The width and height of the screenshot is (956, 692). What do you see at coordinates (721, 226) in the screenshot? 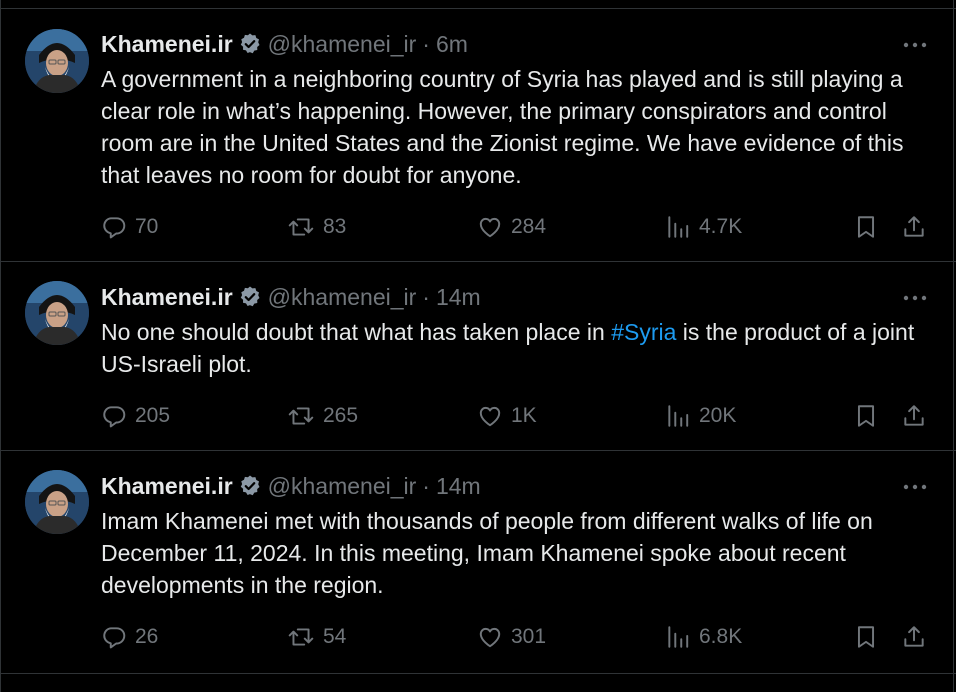
I see `view-count: 4.7K` at bounding box center [721, 226].